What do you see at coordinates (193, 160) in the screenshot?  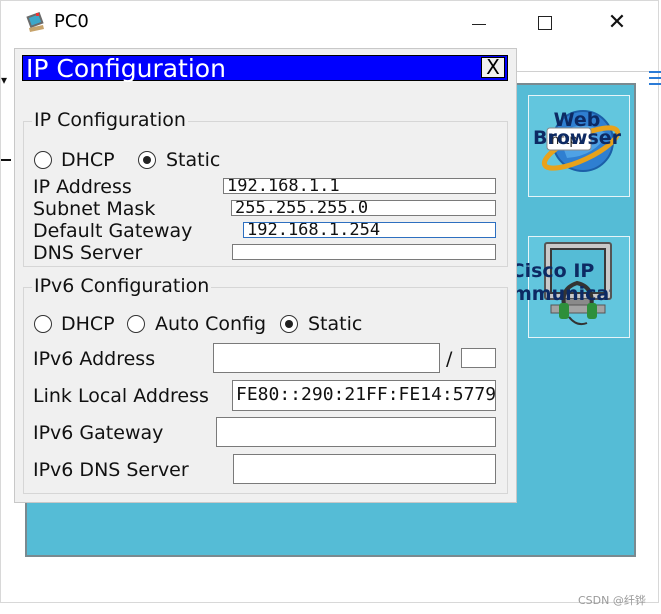 I see `ipv4-static-label: Static` at bounding box center [193, 160].